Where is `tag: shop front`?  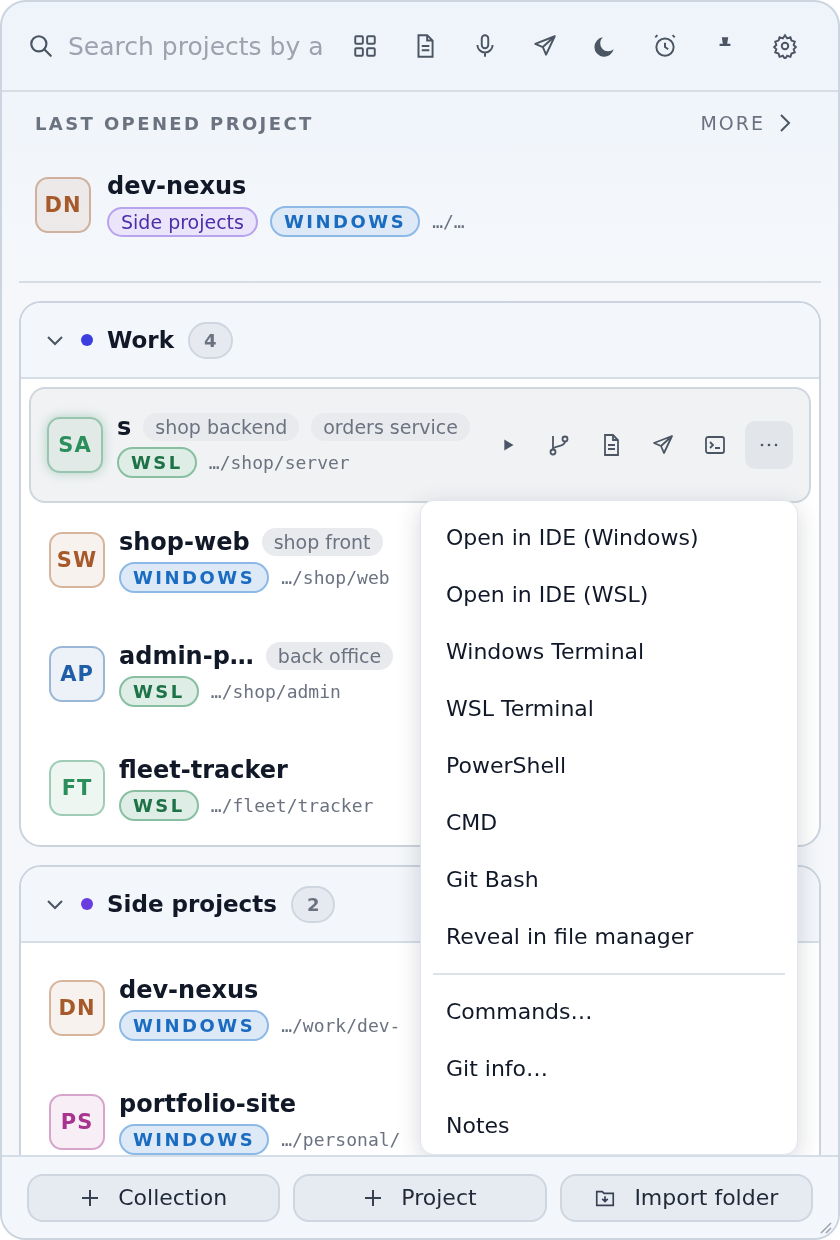
tag: shop front is located at coordinates (322, 541).